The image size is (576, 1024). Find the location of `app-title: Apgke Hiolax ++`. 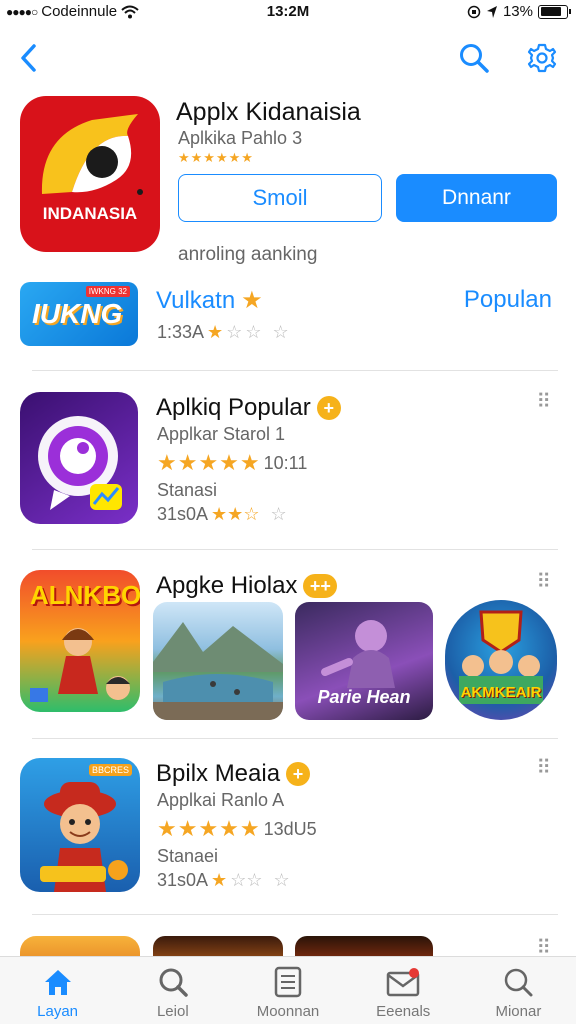

app-title: Apgke Hiolax ++ is located at coordinates (247, 586).